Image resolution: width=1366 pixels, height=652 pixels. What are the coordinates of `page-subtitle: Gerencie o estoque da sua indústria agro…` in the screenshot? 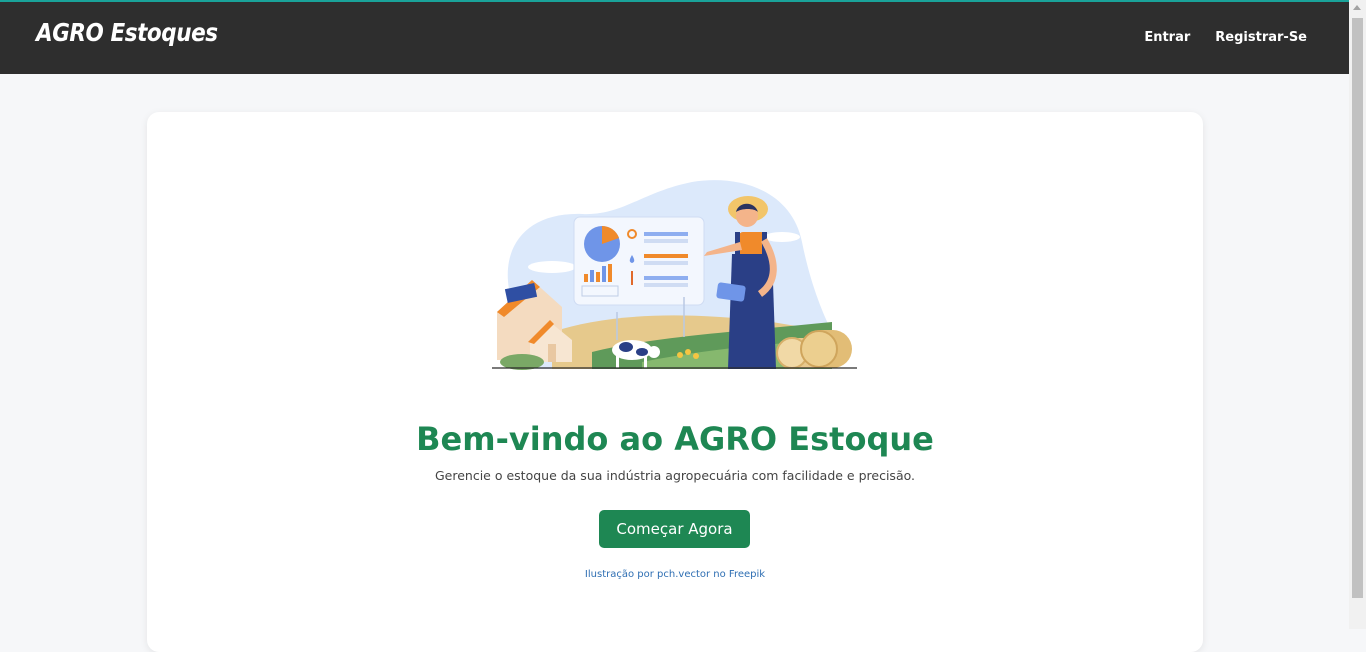 It's located at (675, 475).